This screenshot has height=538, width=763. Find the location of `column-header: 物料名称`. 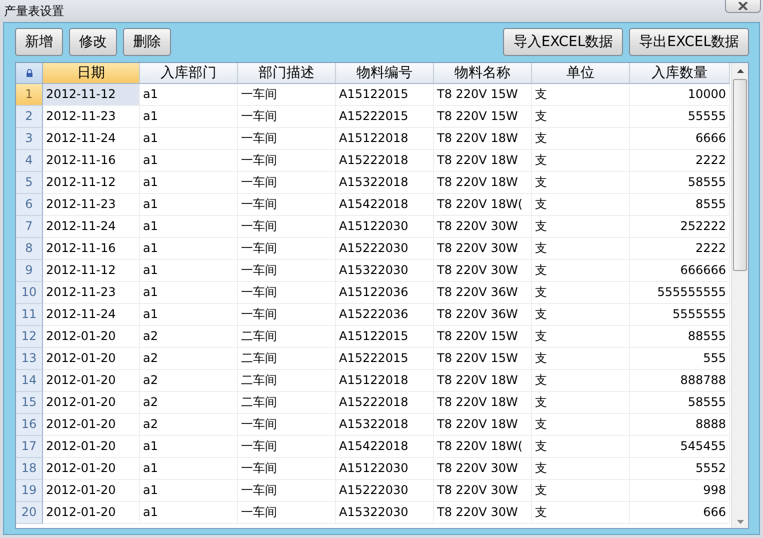

column-header: 物料名称 is located at coordinates (483, 73).